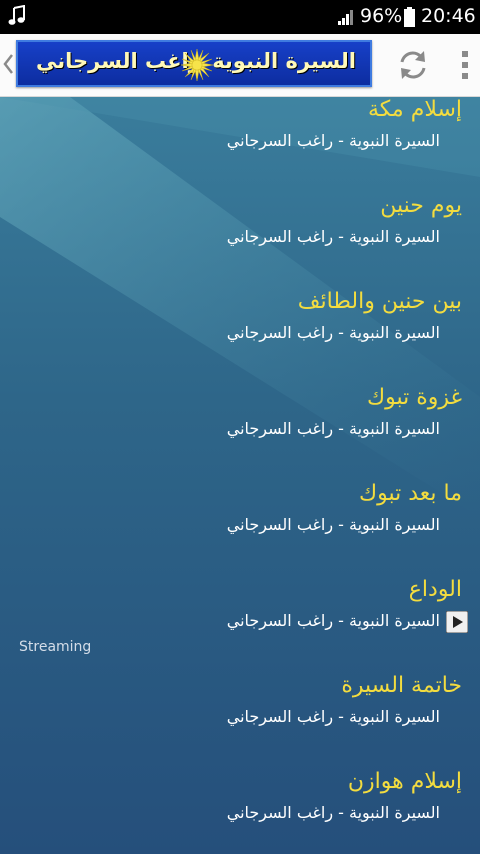 This screenshot has width=480, height=854. Describe the element at coordinates (345, 17) in the screenshot. I see `signal-icon` at that location.